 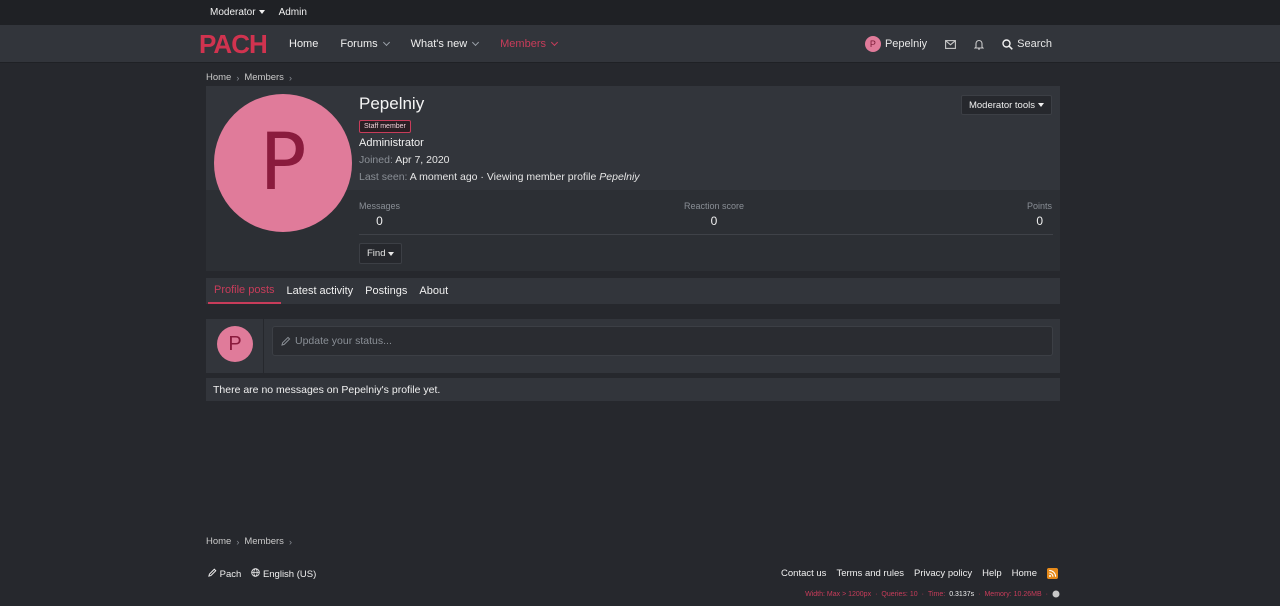 I want to click on user-title: Administrator, so click(x=391, y=143).